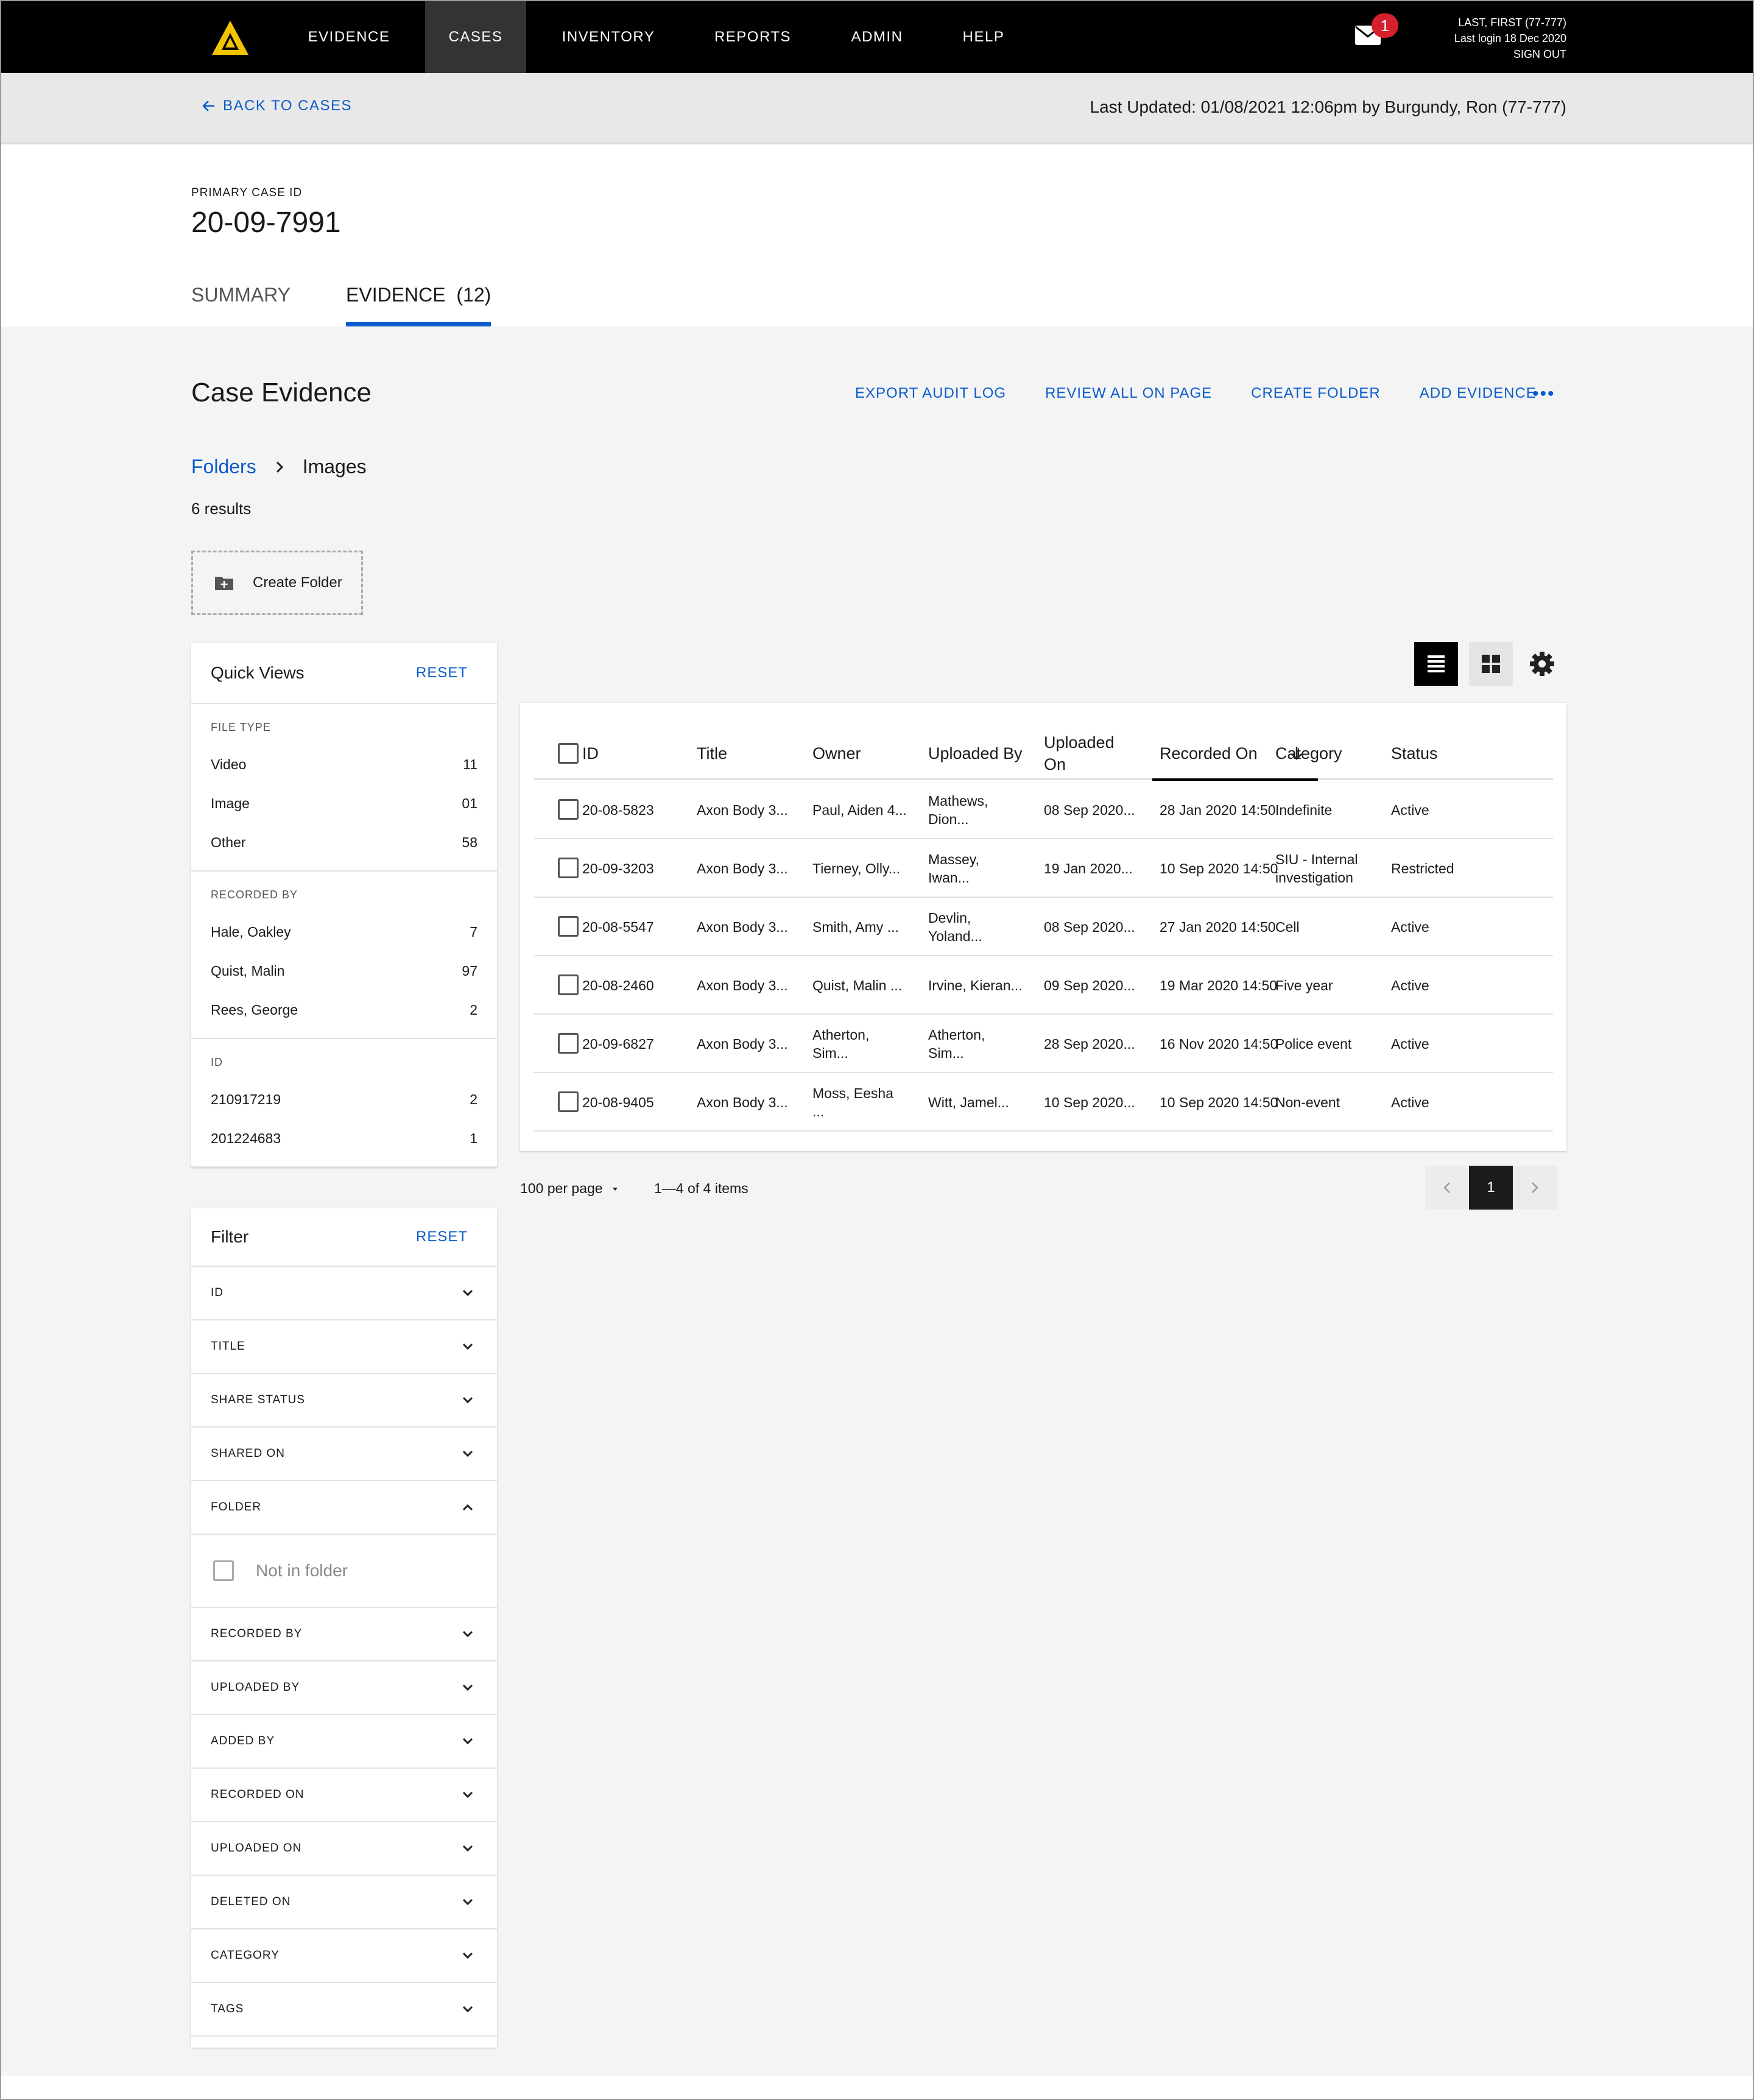  I want to click on filter-tags: TAGS, so click(344, 2010).